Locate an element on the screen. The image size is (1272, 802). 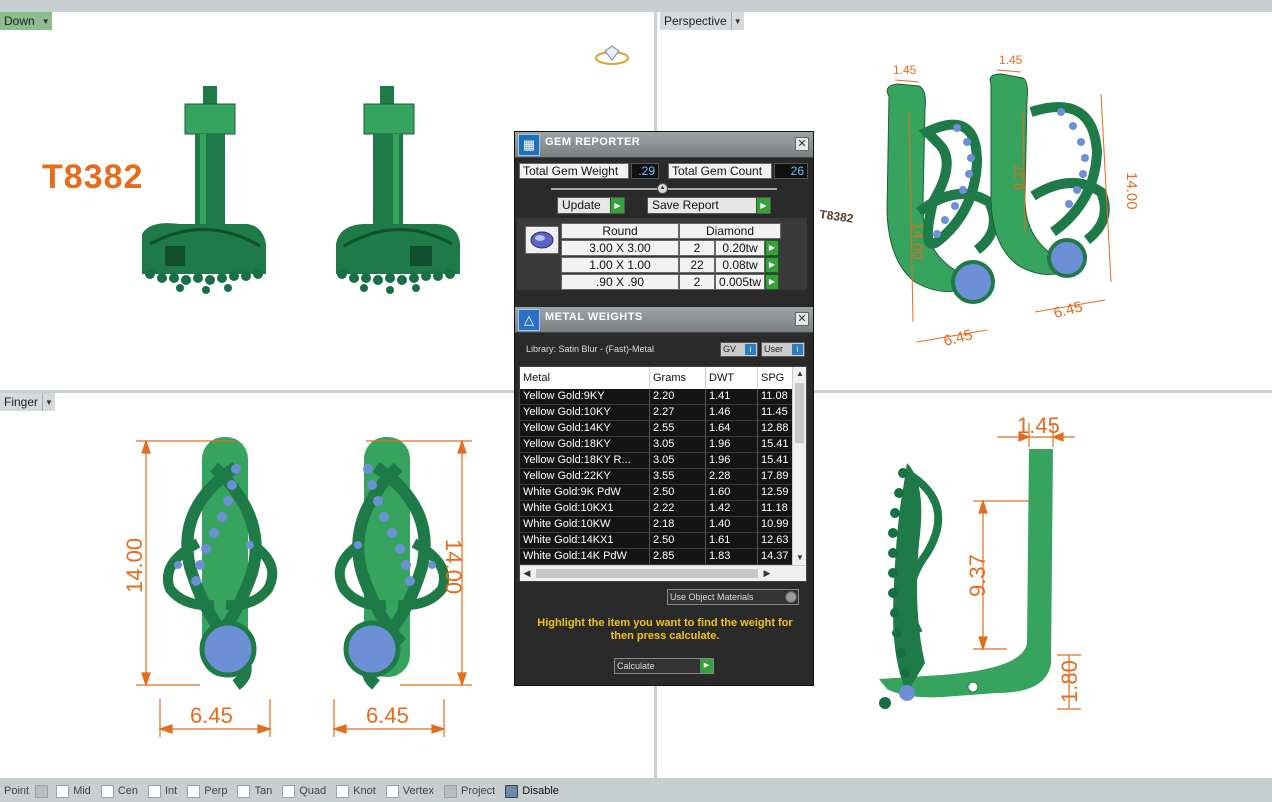
metal-row: Yellow Gold:10KY 2.27 1.46 11.45 is located at coordinates (656, 413).